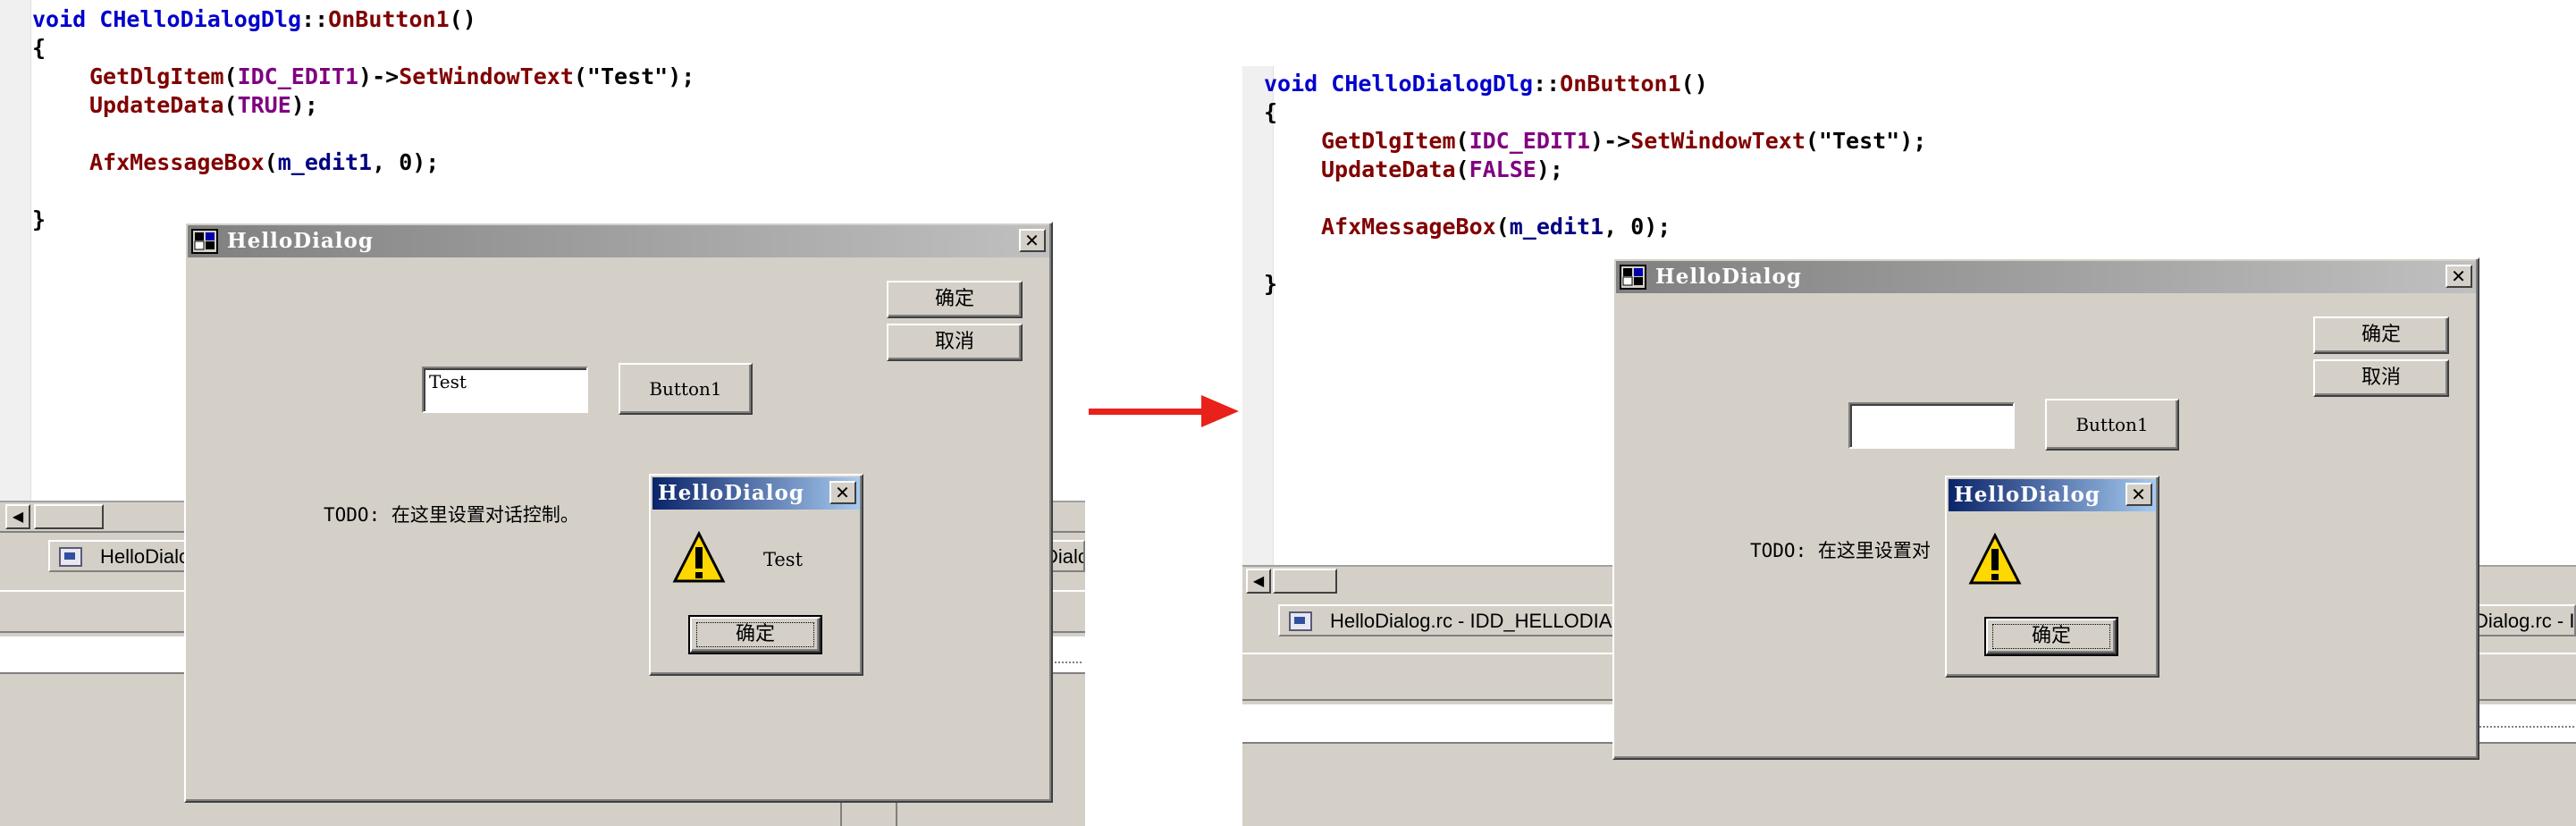  I want to click on todo-label: TODO: 在这里设置对话控制。, so click(452, 515).